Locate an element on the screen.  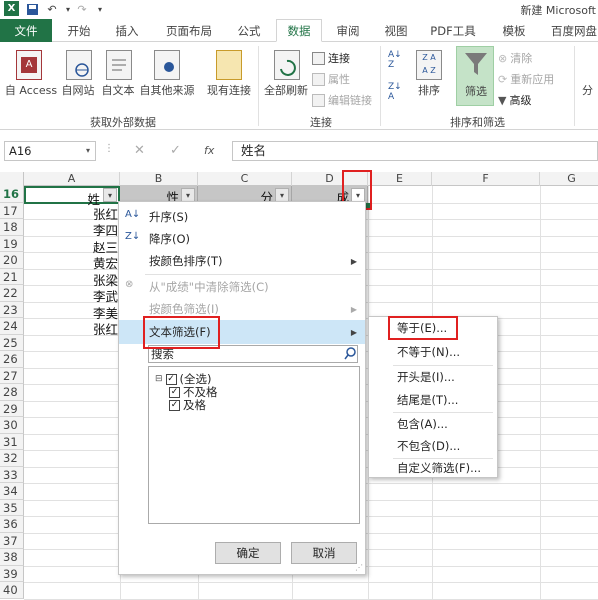
from-text-button: 自文本 is located at coordinates (118, 74).